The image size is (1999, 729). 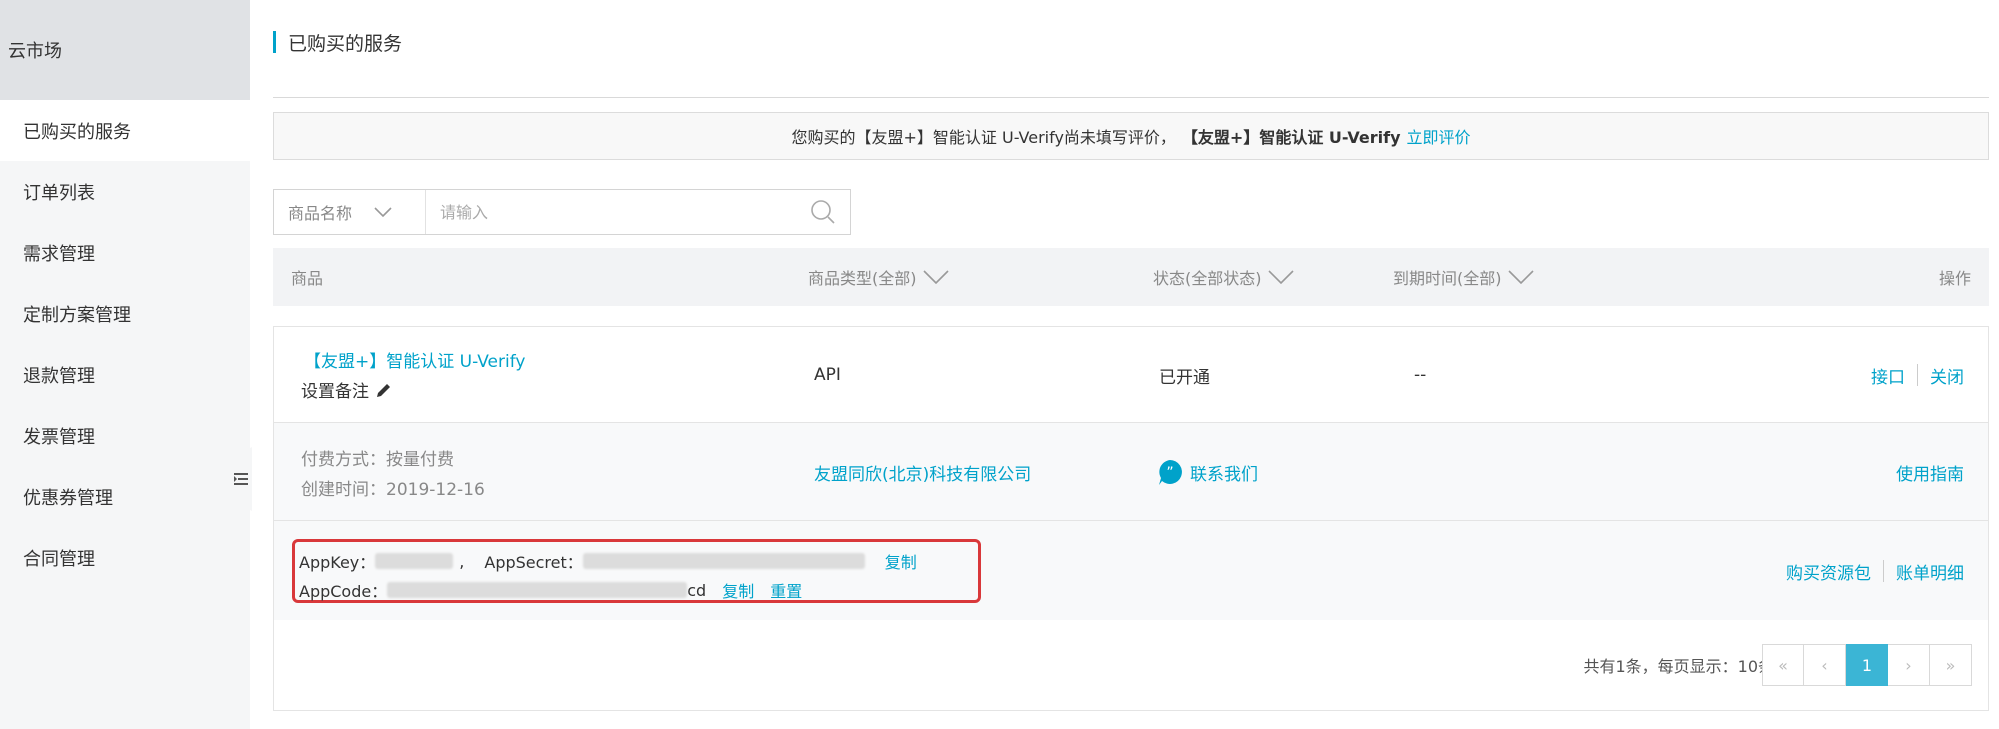 What do you see at coordinates (1930, 571) in the screenshot?
I see `bill-detail-link: 账单明细` at bounding box center [1930, 571].